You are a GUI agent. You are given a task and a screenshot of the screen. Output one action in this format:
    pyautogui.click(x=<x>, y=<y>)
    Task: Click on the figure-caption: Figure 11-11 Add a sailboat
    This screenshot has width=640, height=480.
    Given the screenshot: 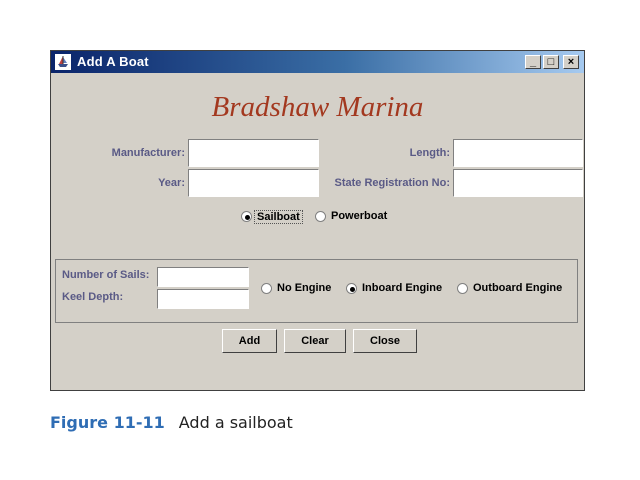 What is the action you would take?
    pyautogui.click(x=171, y=422)
    